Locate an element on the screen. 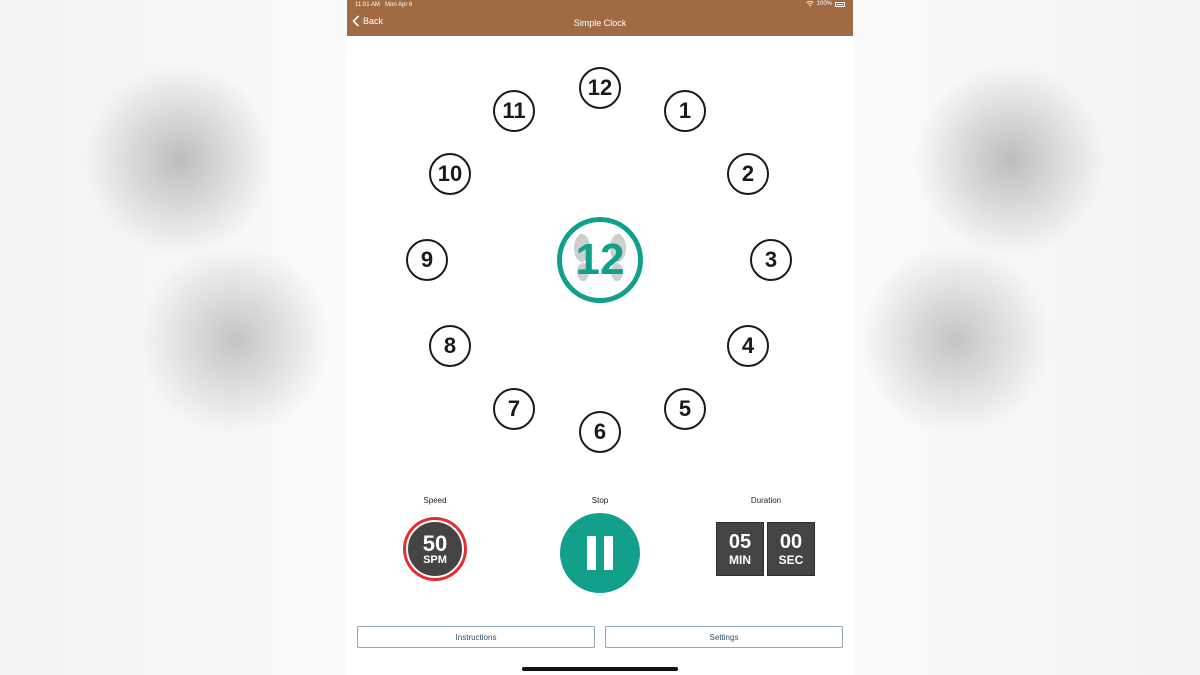 The width and height of the screenshot is (1200, 675). speed-label: Speed is located at coordinates (435, 500).